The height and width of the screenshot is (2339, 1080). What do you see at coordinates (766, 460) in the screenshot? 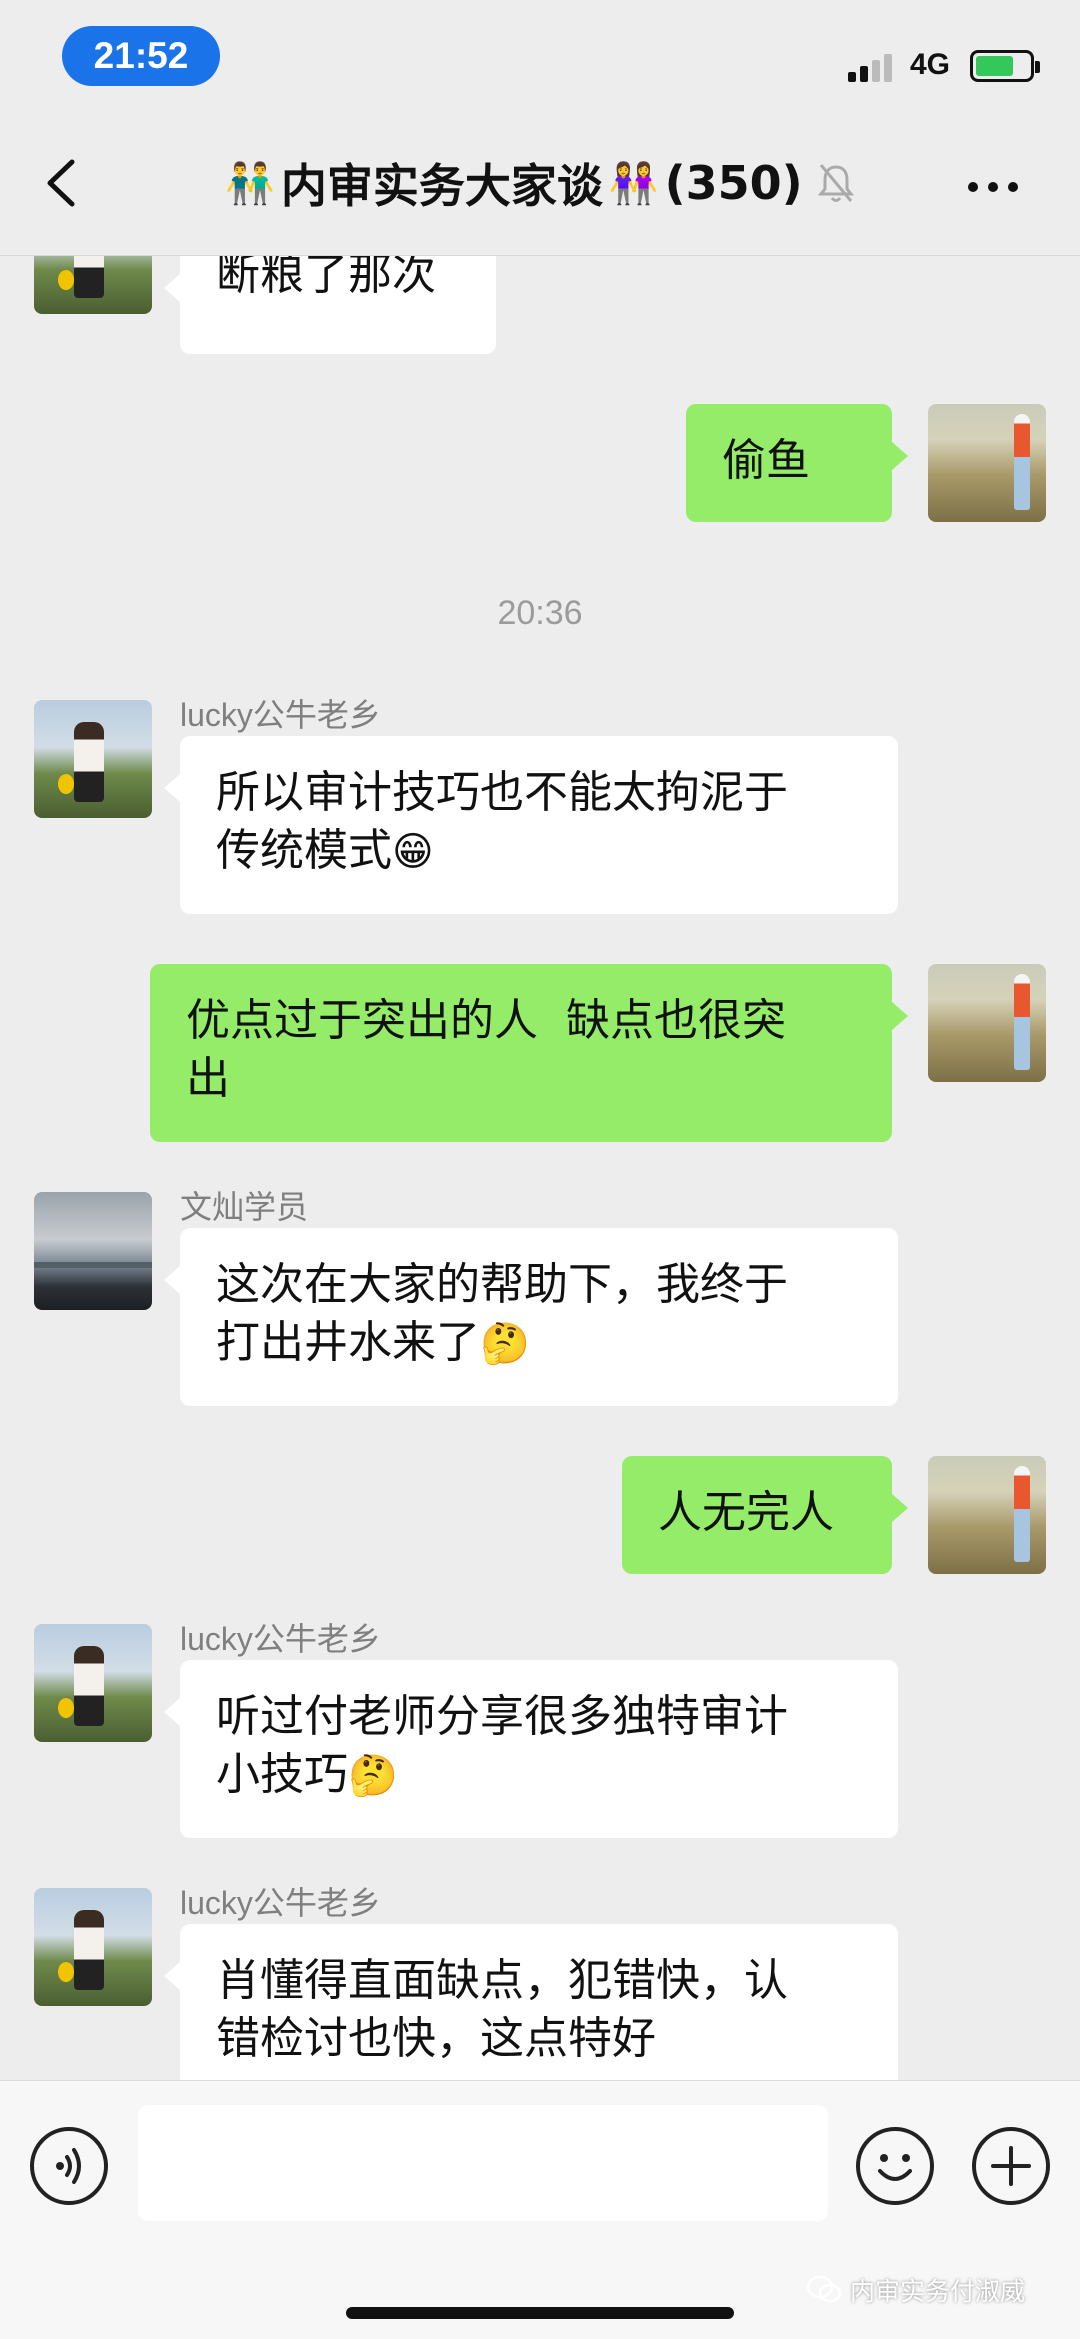
I see `message-text: 偷鱼` at bounding box center [766, 460].